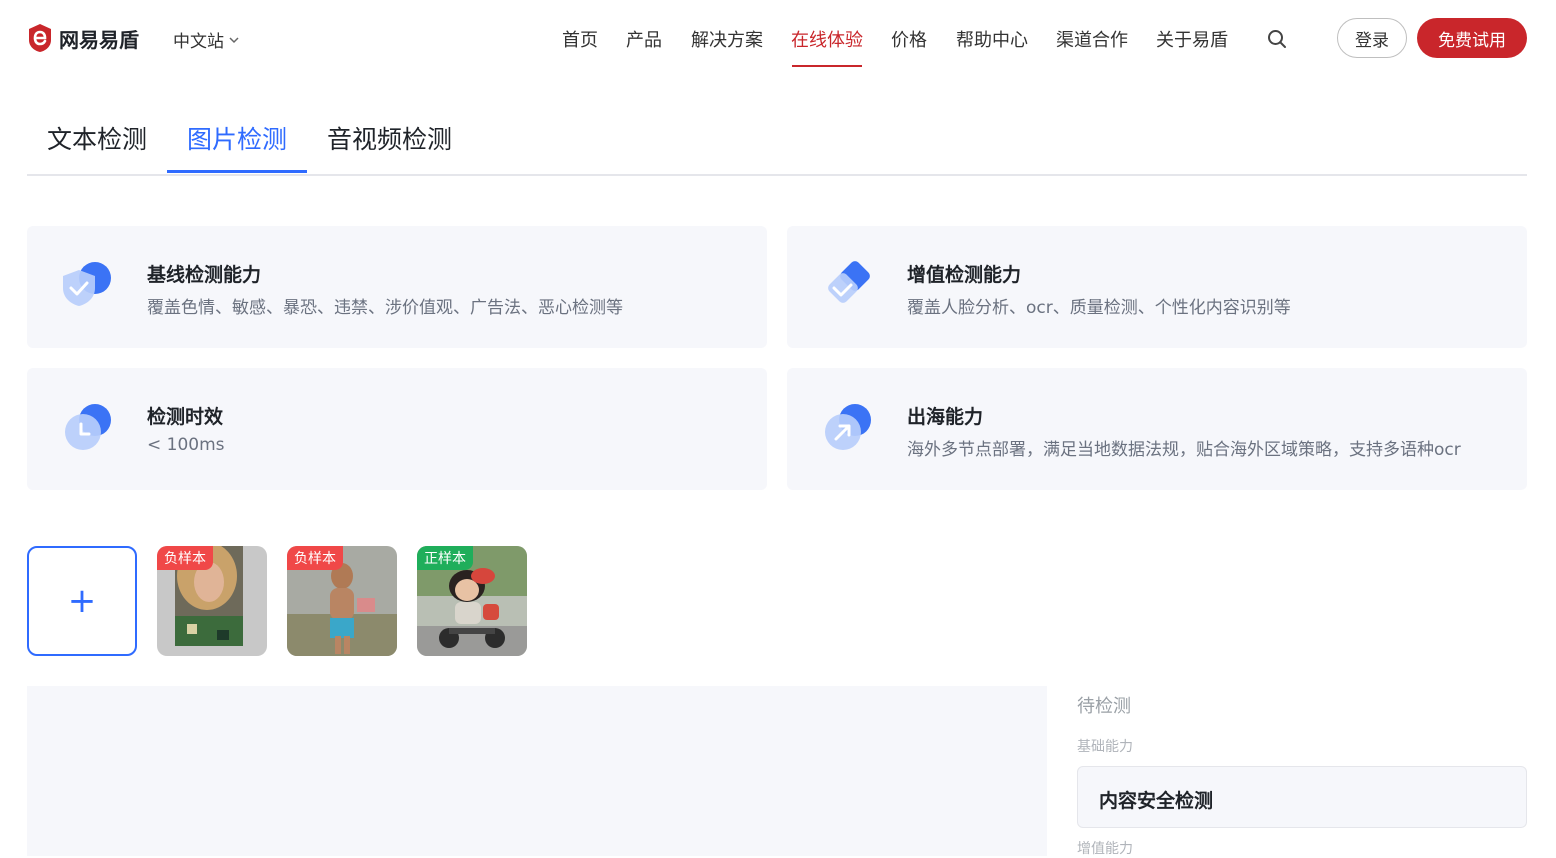 The image size is (1556, 858). What do you see at coordinates (848, 427) in the screenshot?
I see `arrow-up-right-icon` at bounding box center [848, 427].